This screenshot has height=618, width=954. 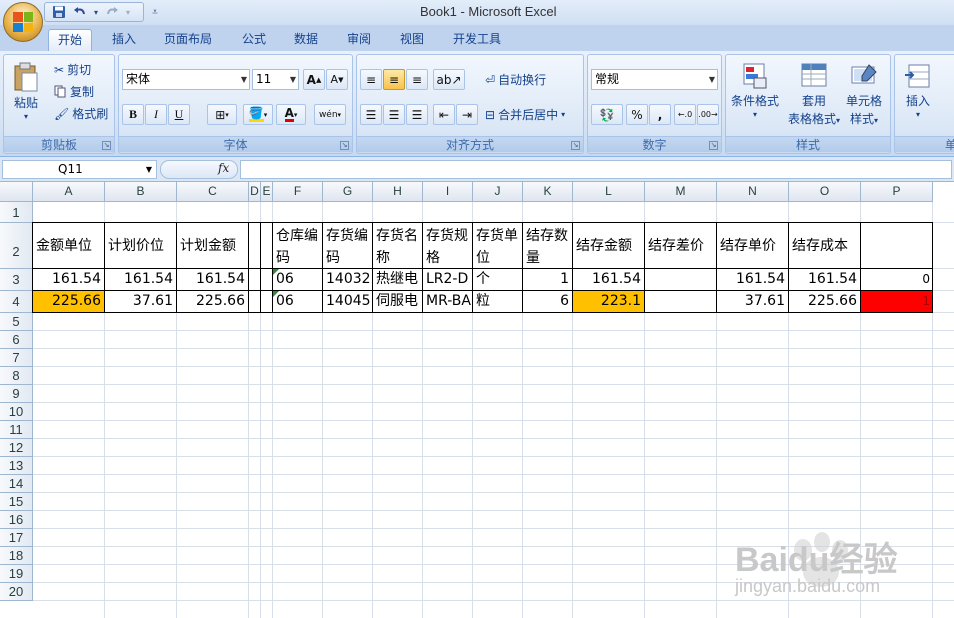 What do you see at coordinates (448, 246) in the screenshot?
I see `header-cell-i: 存货规格` at bounding box center [448, 246].